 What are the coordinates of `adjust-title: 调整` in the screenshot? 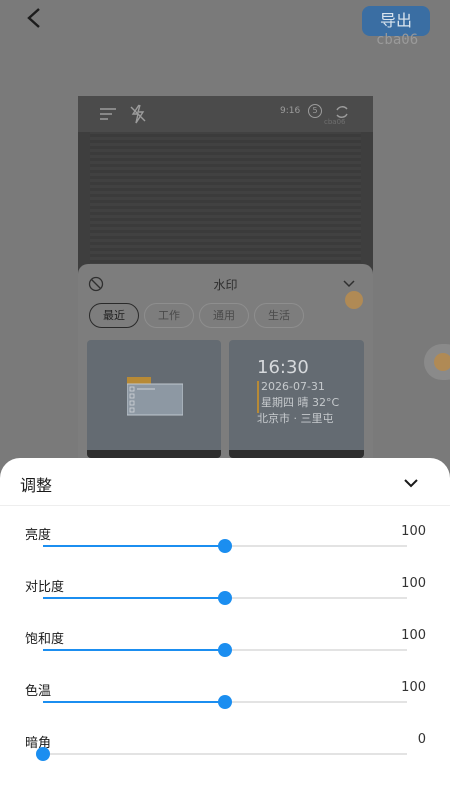 It's located at (36, 485).